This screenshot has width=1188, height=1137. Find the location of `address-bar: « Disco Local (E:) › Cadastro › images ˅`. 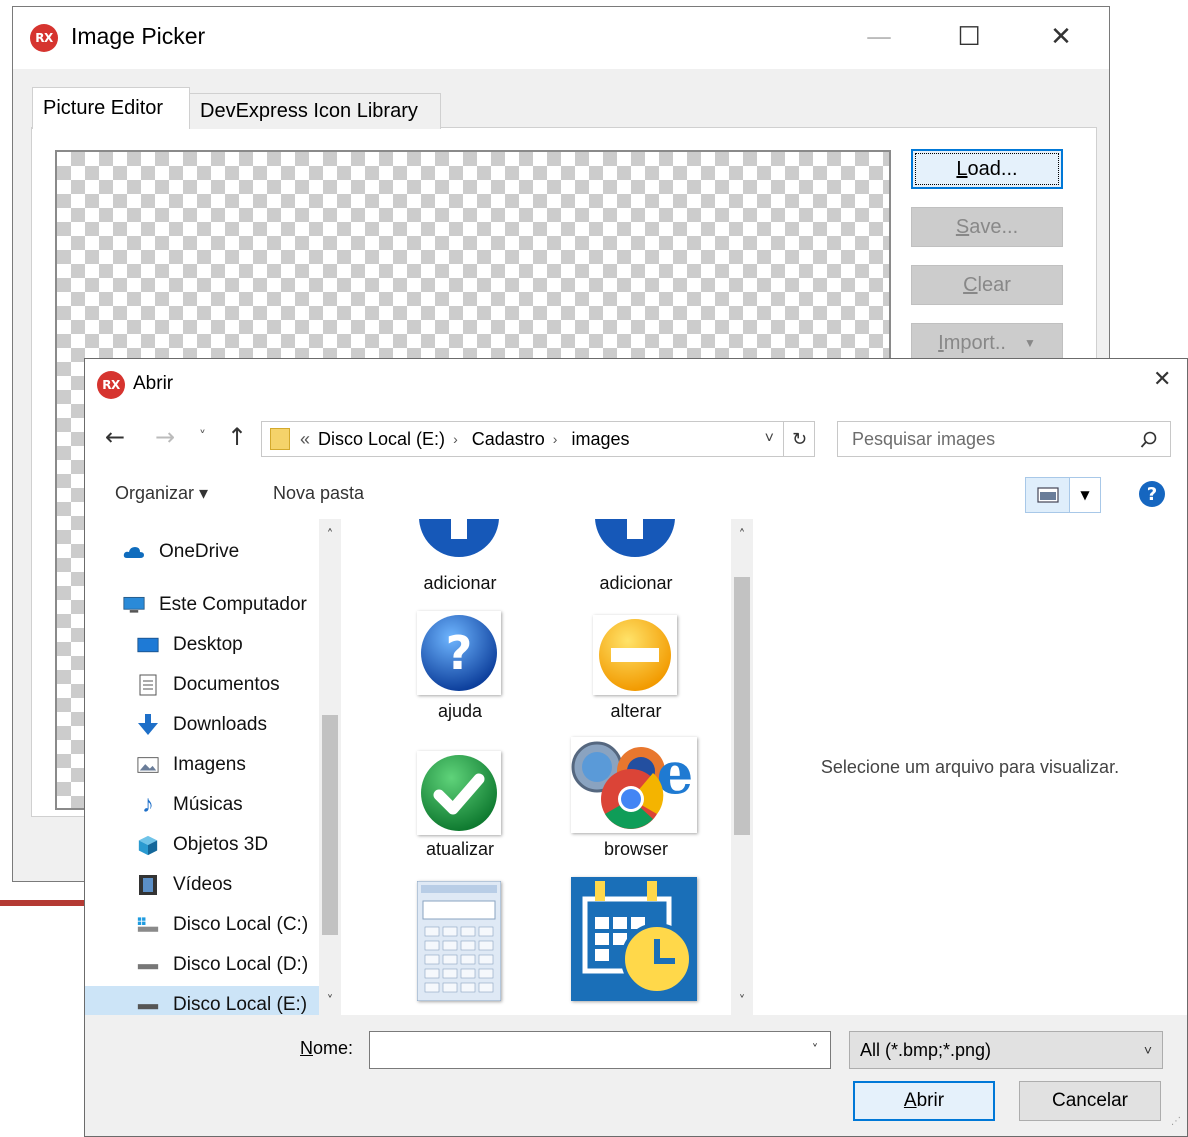

address-bar: « Disco Local (E:) › Cadastro › images ˅ is located at coordinates (538, 439).